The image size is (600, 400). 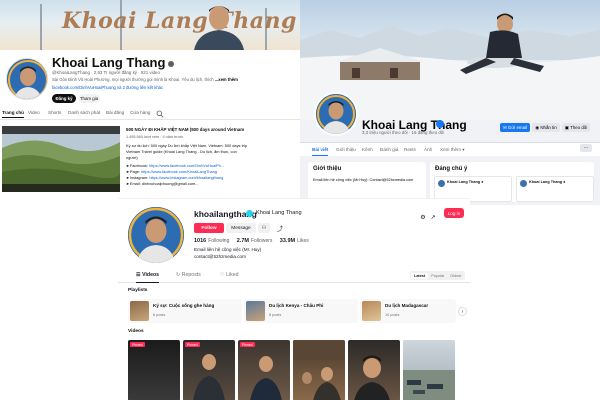 What do you see at coordinates (336, 114) in the screenshot?
I see `facebook-profile-avatar` at bounding box center [336, 114].